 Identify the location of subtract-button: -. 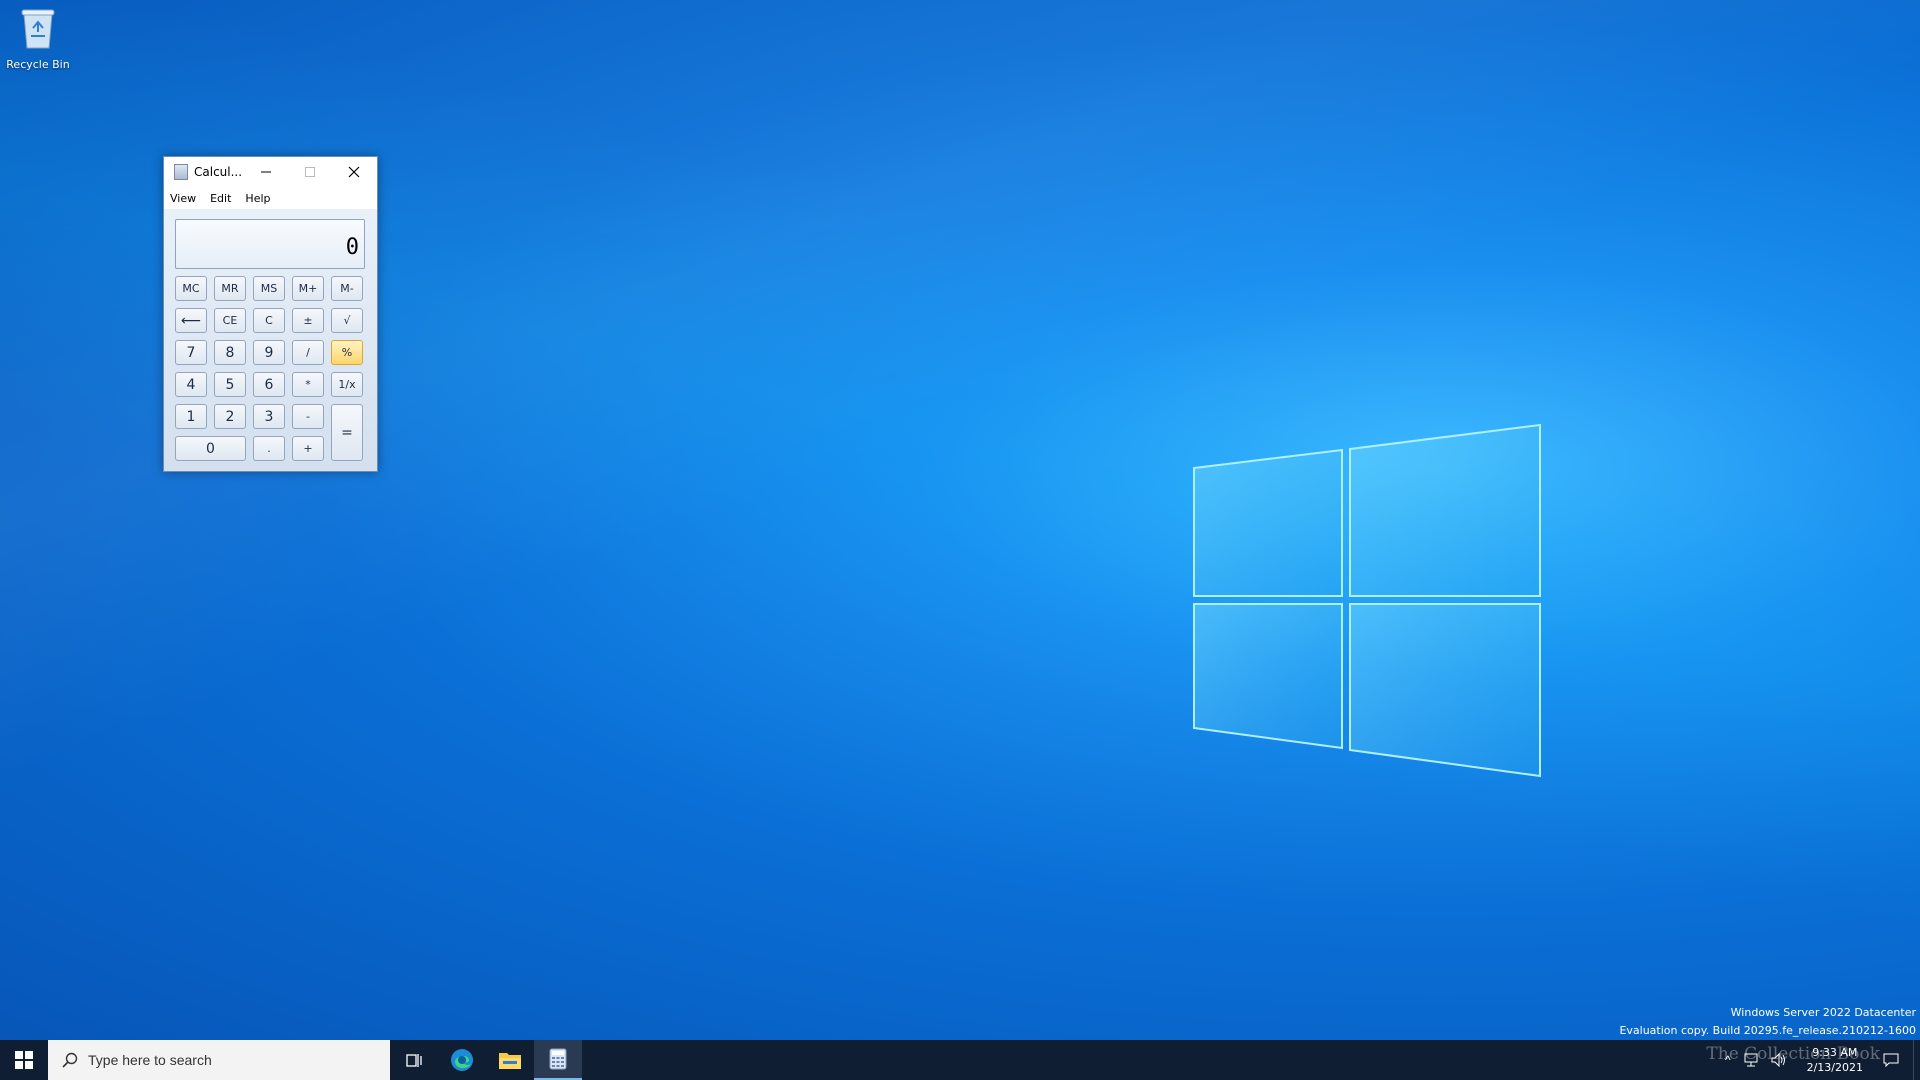
(308, 416).